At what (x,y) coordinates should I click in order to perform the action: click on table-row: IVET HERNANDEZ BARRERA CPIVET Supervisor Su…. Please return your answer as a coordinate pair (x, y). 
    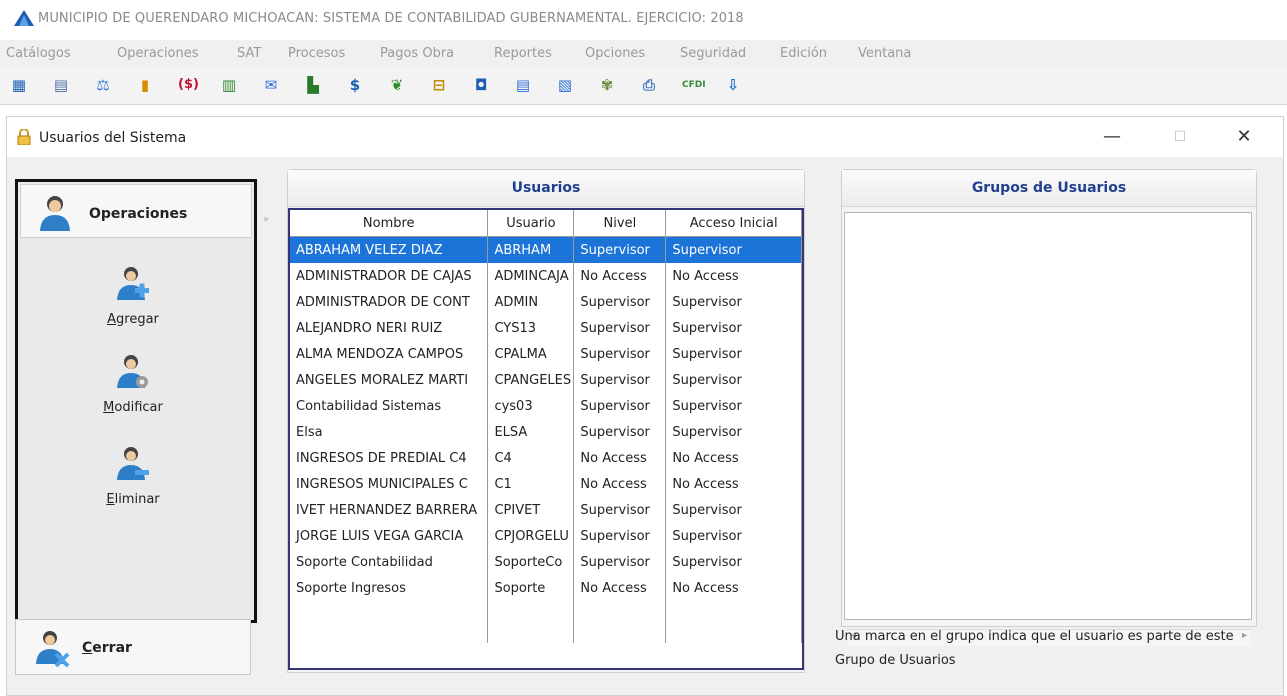
    Looking at the image, I should click on (546, 510).